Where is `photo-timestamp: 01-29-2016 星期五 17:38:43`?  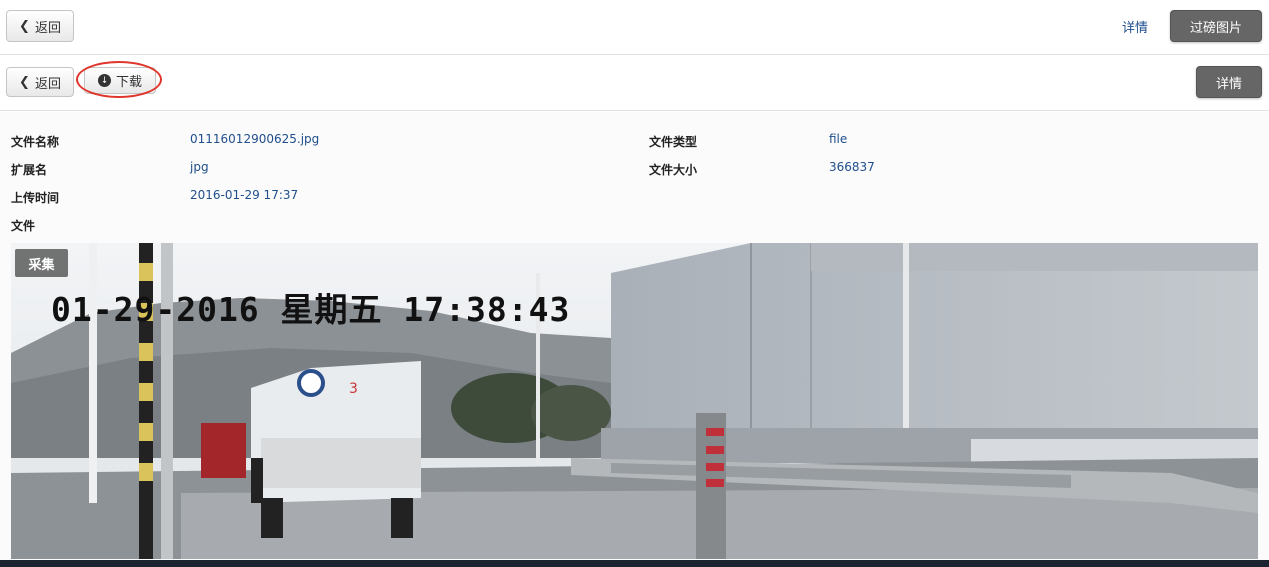
photo-timestamp: 01-29-2016 星期五 17:38:43 is located at coordinates (311, 309).